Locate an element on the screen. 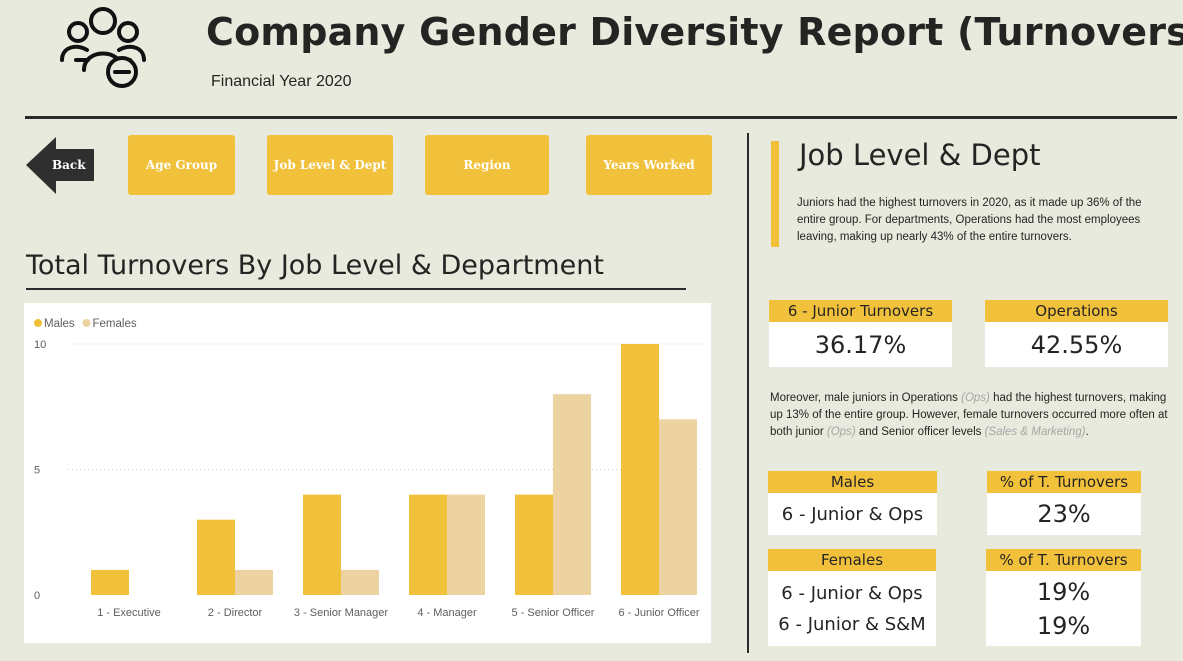 The height and width of the screenshot is (661, 1183). females-value-2: 6 - Junior & S&M is located at coordinates (852, 624).